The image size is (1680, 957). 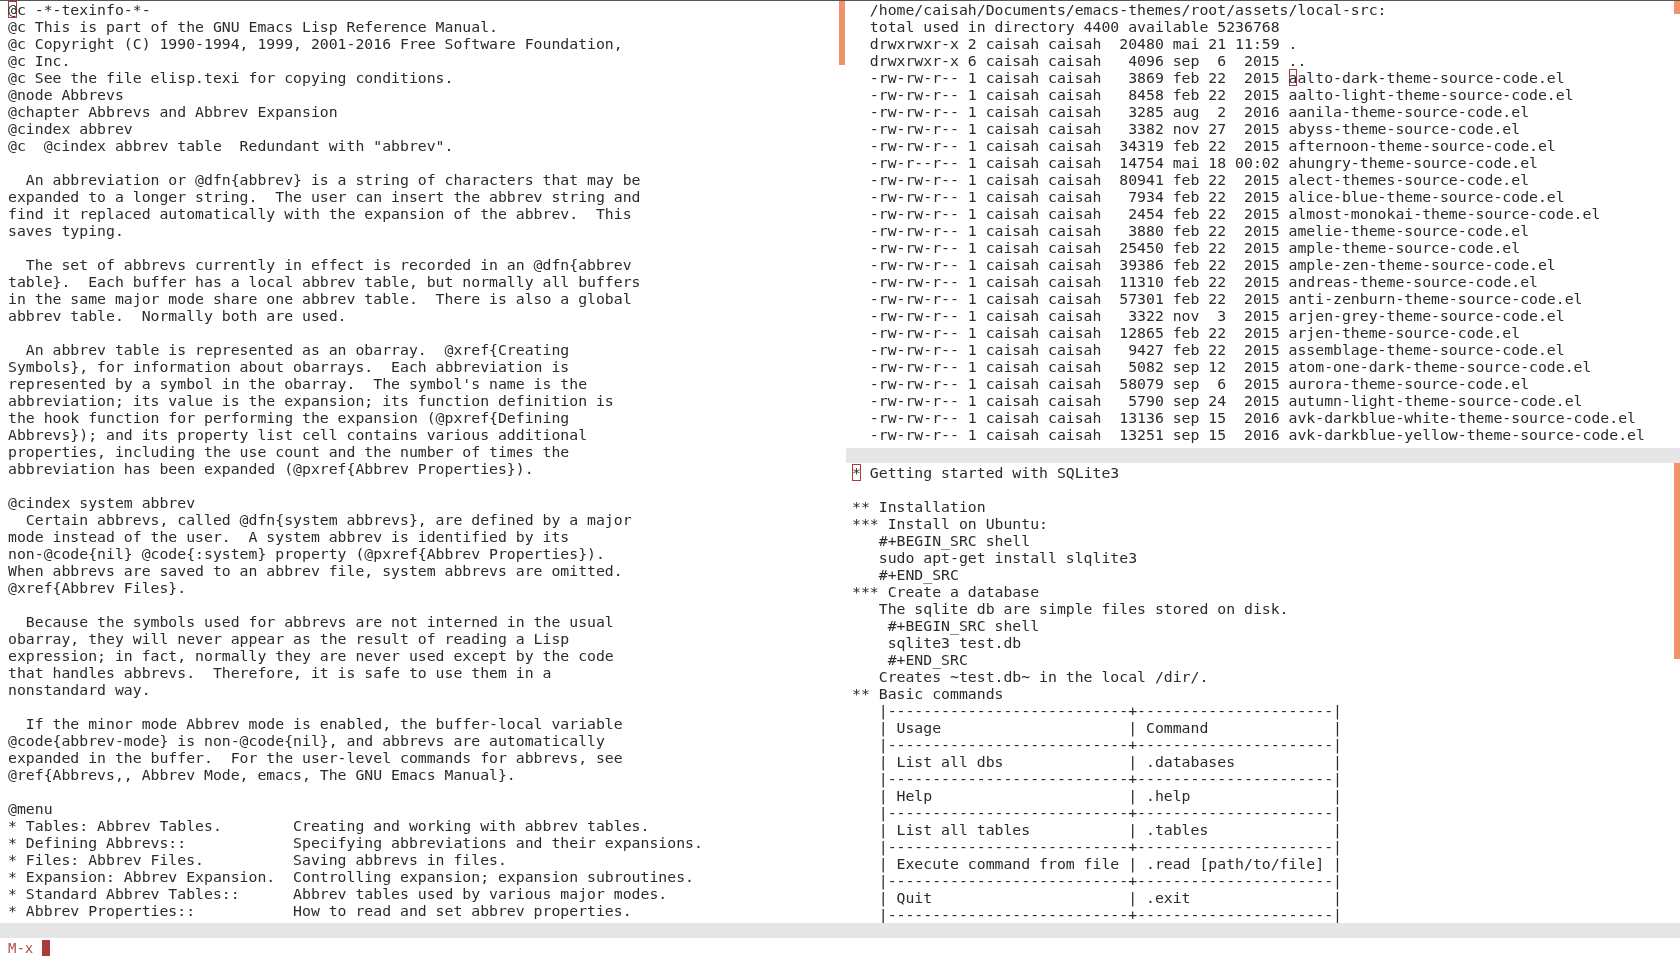 What do you see at coordinates (332, 179) in the screenshot?
I see `text-line: An abbreviation or @dfn{abbrev} is a string of characters that may be` at bounding box center [332, 179].